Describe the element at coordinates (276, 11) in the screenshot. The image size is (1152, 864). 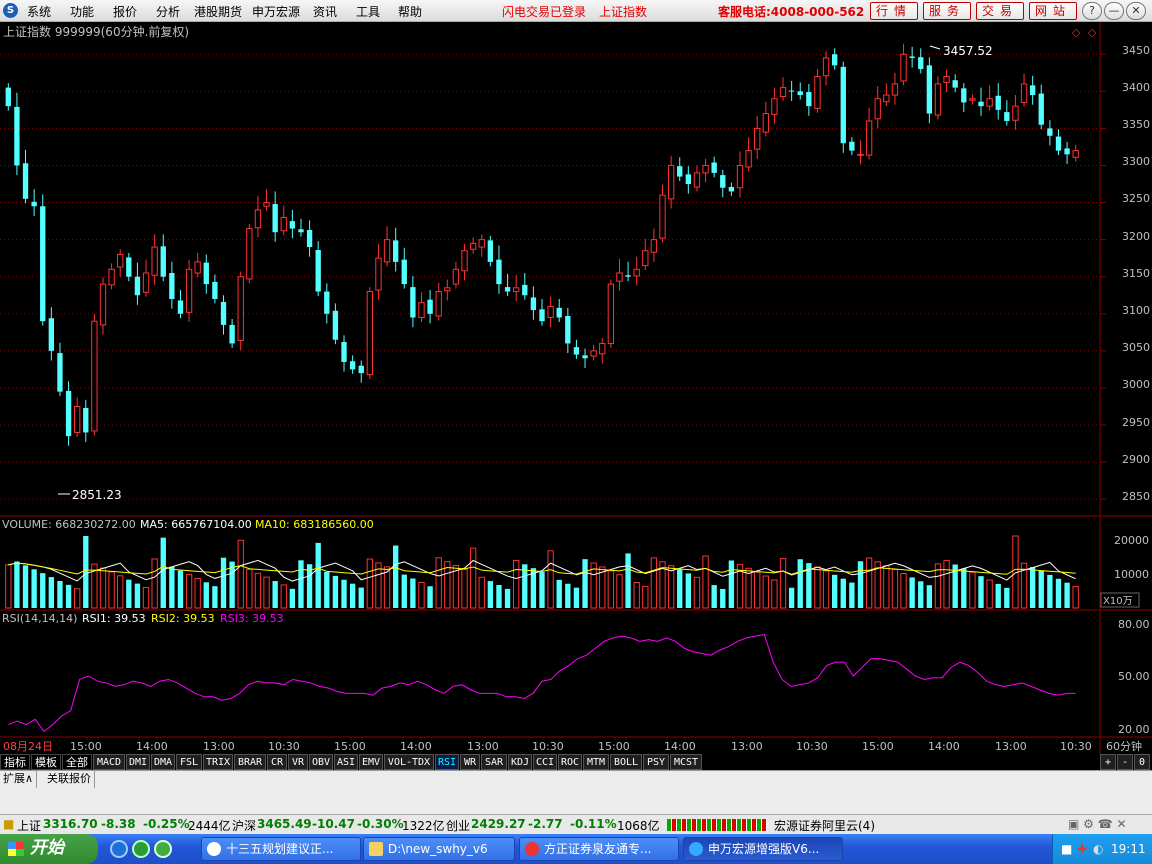
I see `menu-swhy: 申万宏源` at that location.